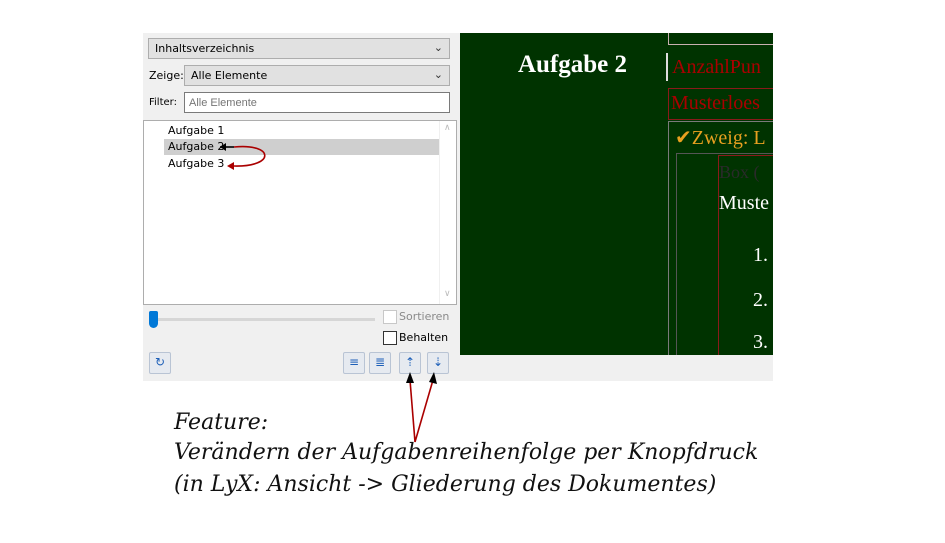  I want to click on level-down-button: ≣, so click(380, 363).